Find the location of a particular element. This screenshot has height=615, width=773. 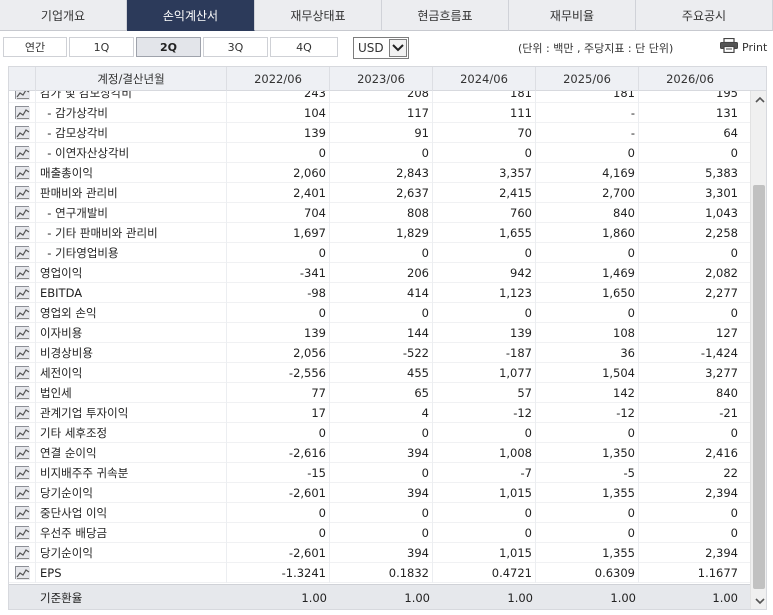

scroll-up-icon is located at coordinates (758, 99).